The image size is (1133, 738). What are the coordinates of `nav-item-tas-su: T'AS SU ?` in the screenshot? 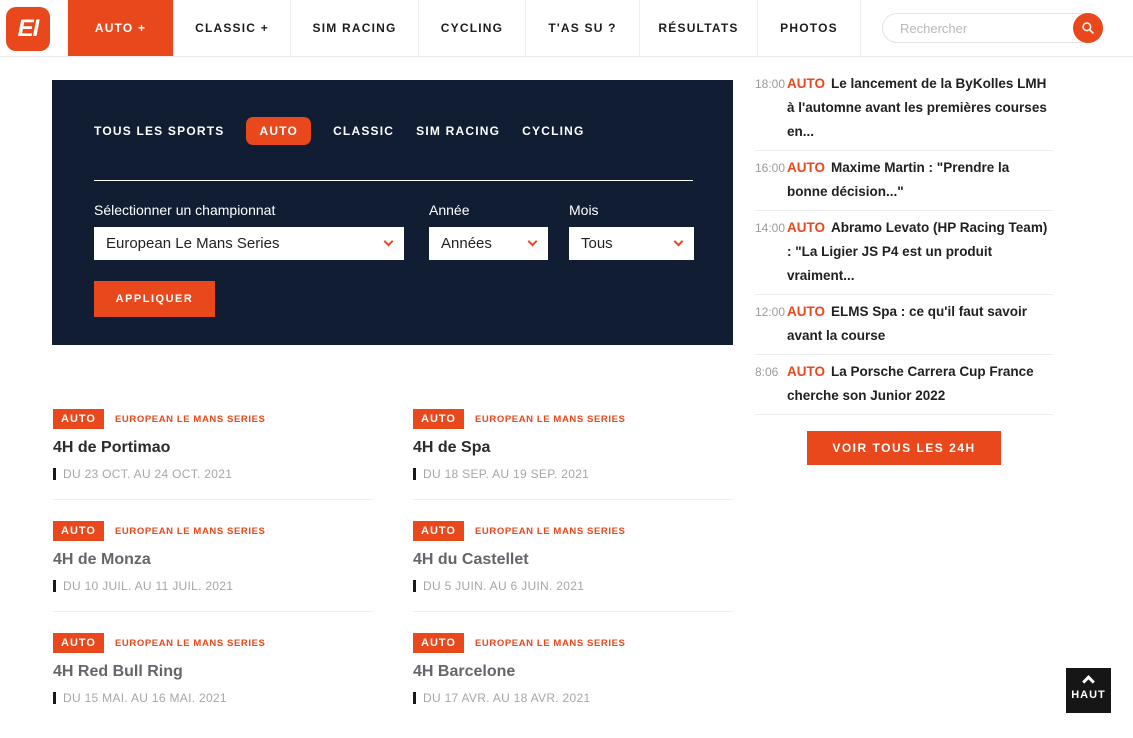 It's located at (582, 28).